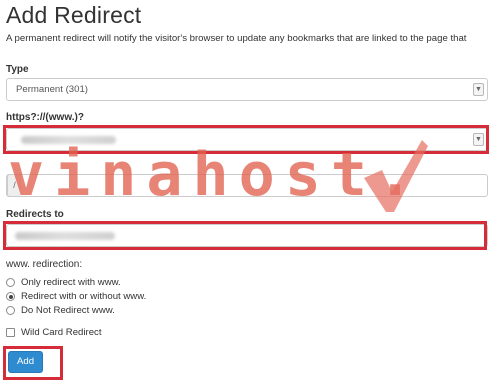 This screenshot has height=387, width=500. Describe the element at coordinates (74, 15) in the screenshot. I see `page-title: Add Redirect` at that location.